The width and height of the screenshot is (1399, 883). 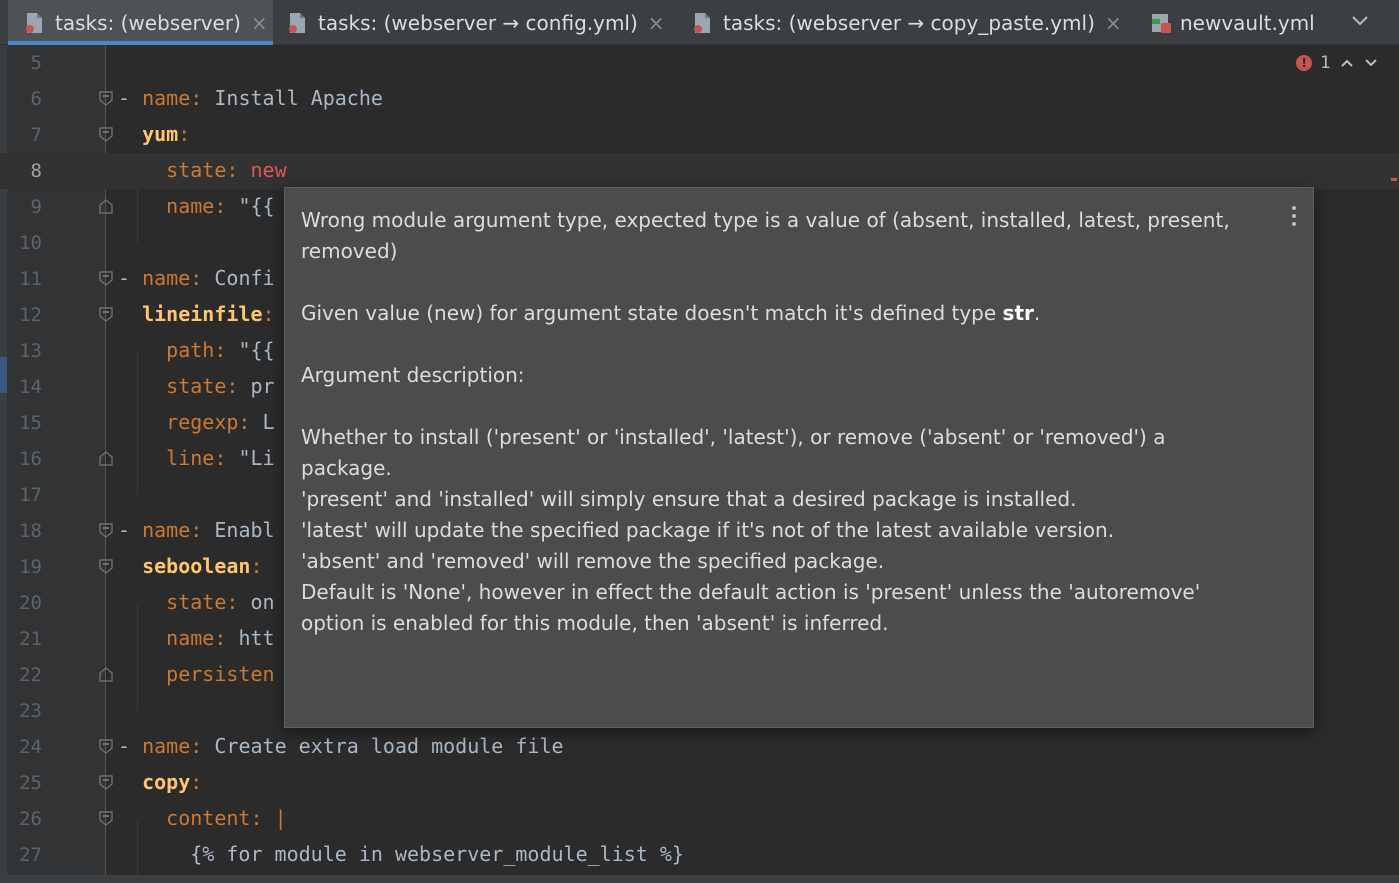 What do you see at coordinates (21, 675) in the screenshot?
I see `line-number: 22` at bounding box center [21, 675].